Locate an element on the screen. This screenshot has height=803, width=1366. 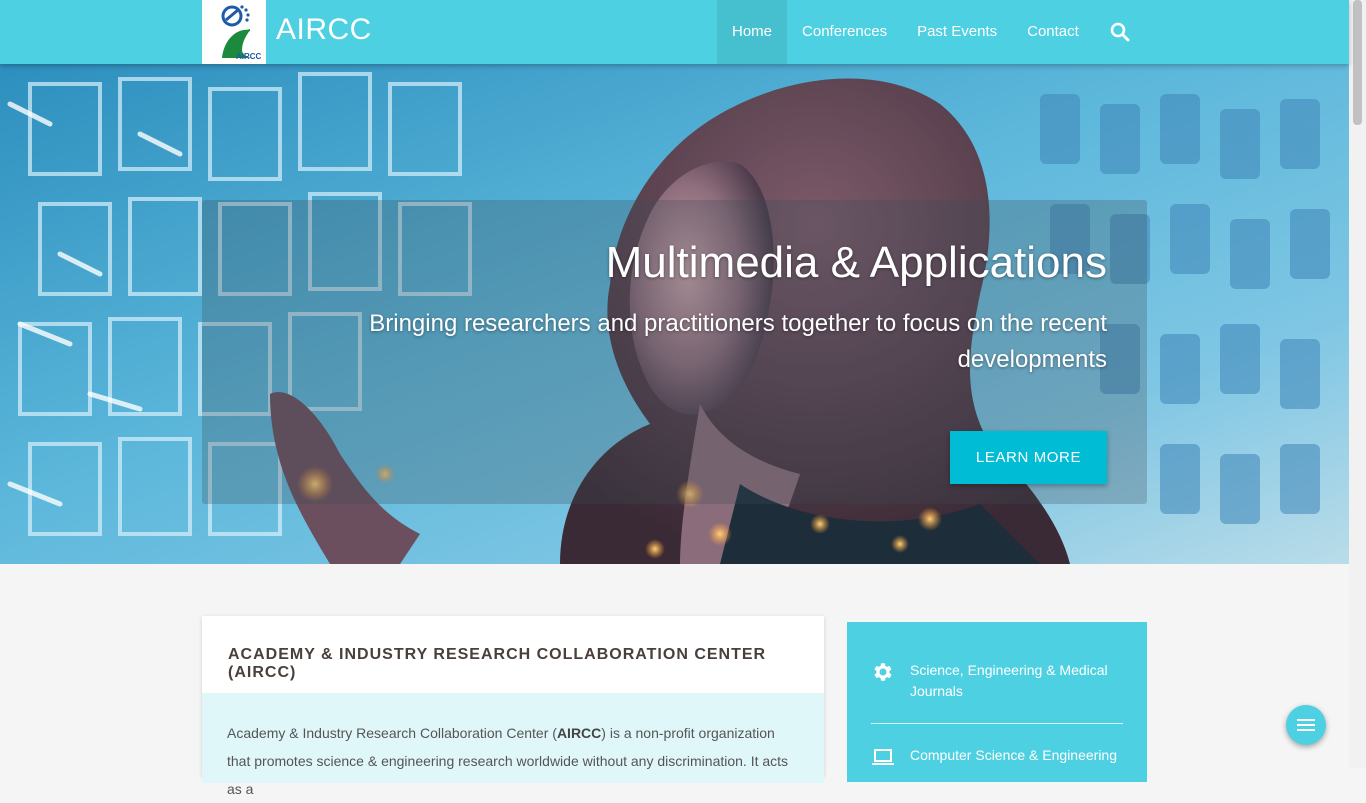
gear-icon is located at coordinates (883, 672).